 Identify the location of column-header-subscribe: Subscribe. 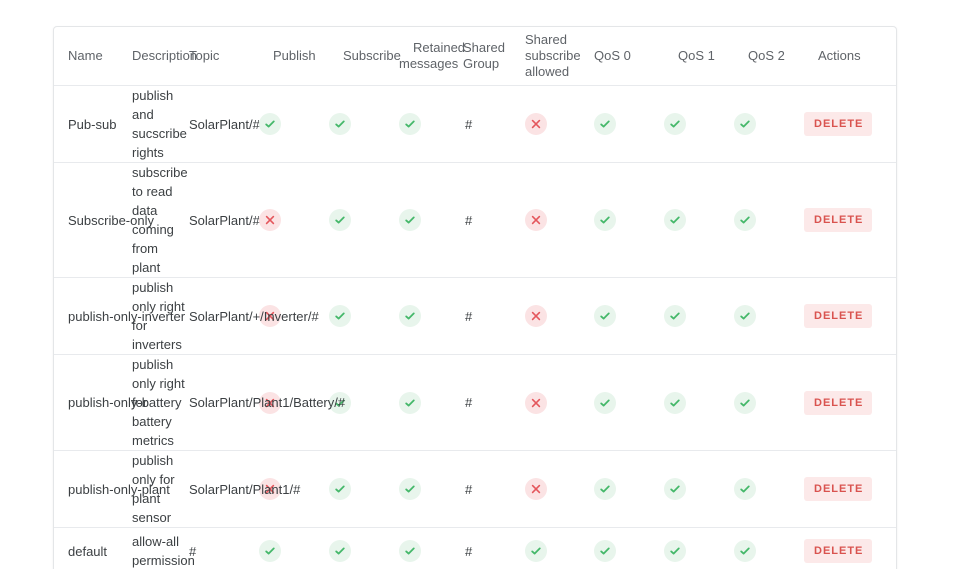
(365, 56).